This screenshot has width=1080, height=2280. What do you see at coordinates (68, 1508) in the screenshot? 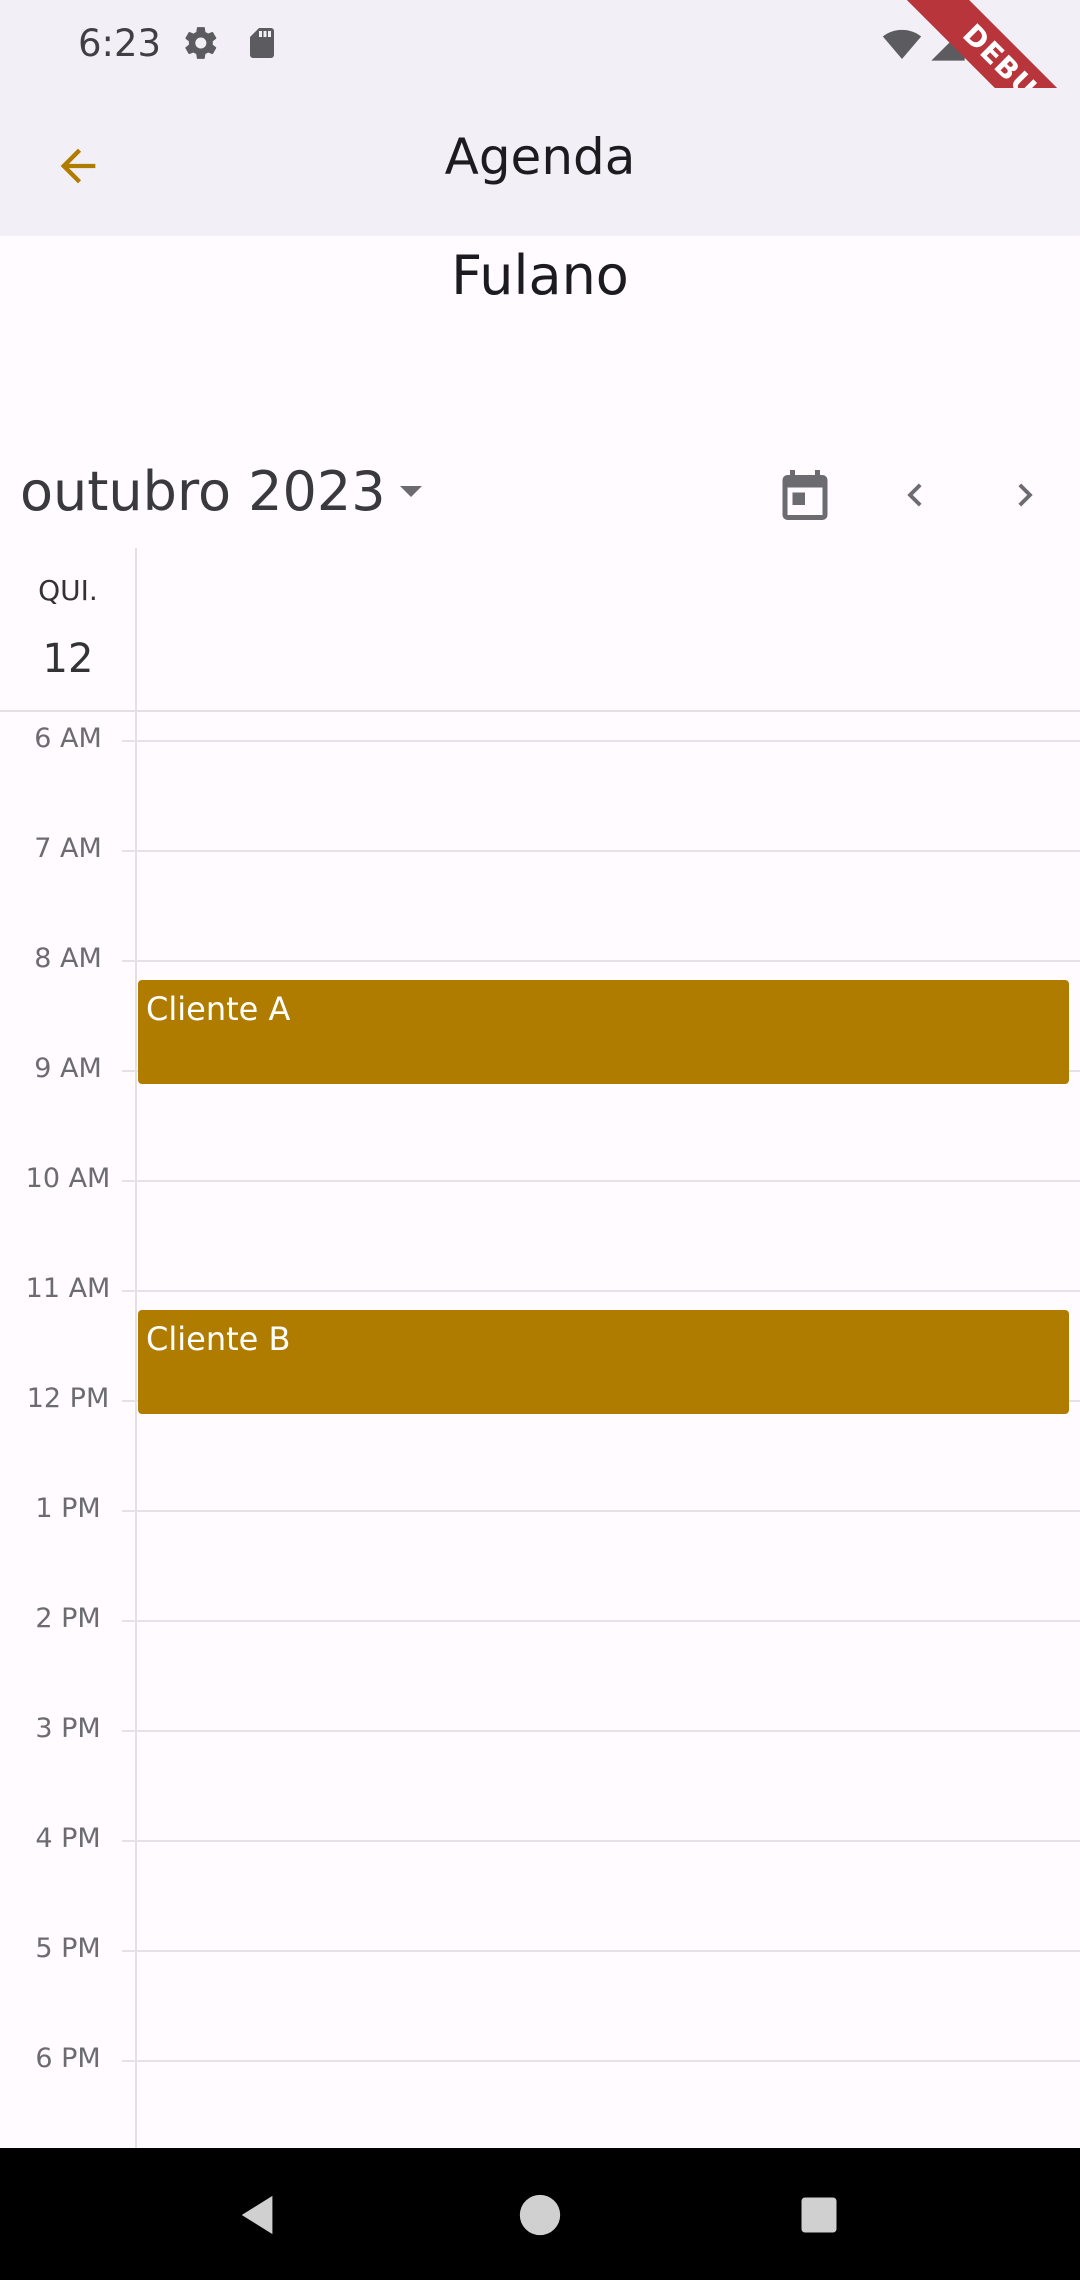
I see `hour-label: 1 PM` at bounding box center [68, 1508].